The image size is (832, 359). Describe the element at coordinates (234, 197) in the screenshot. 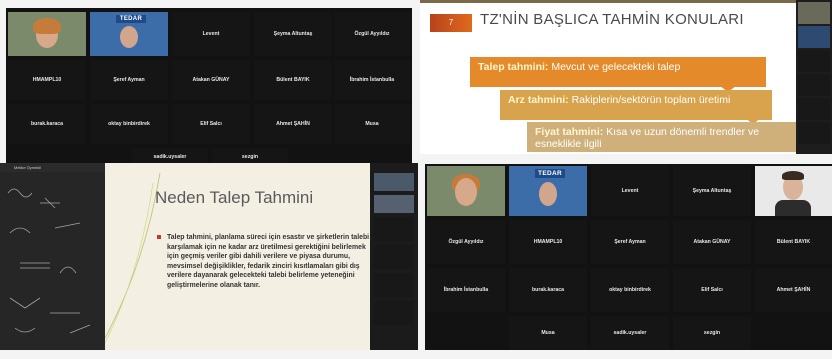

I see `slide-title: Neden Talep Tahmini` at that location.